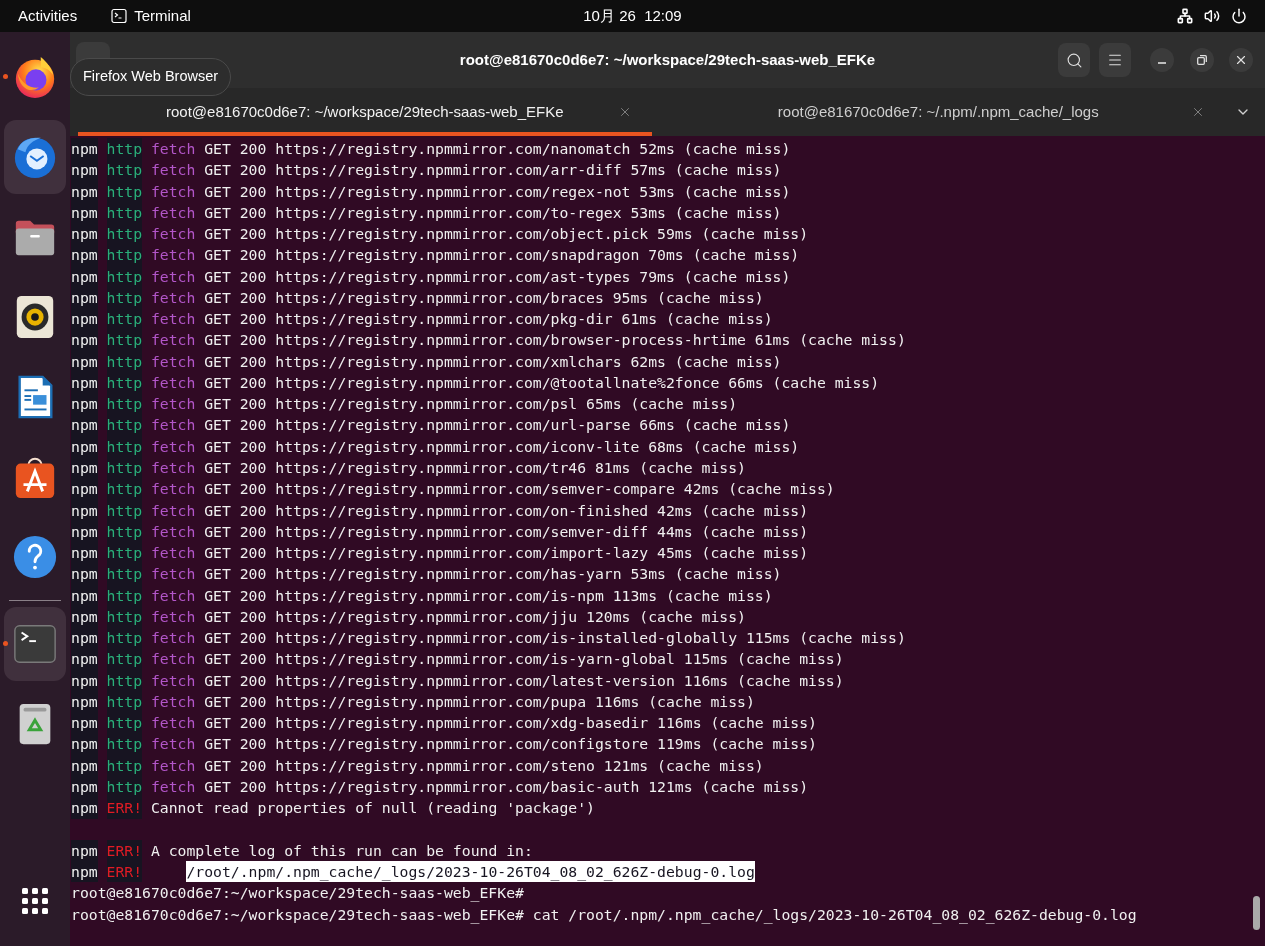  Describe the element at coordinates (524, 659) in the screenshot. I see `log-message: GET 200 https://registry.npmmirror.com/is-yarn-global 115ms (cache miss)` at that location.